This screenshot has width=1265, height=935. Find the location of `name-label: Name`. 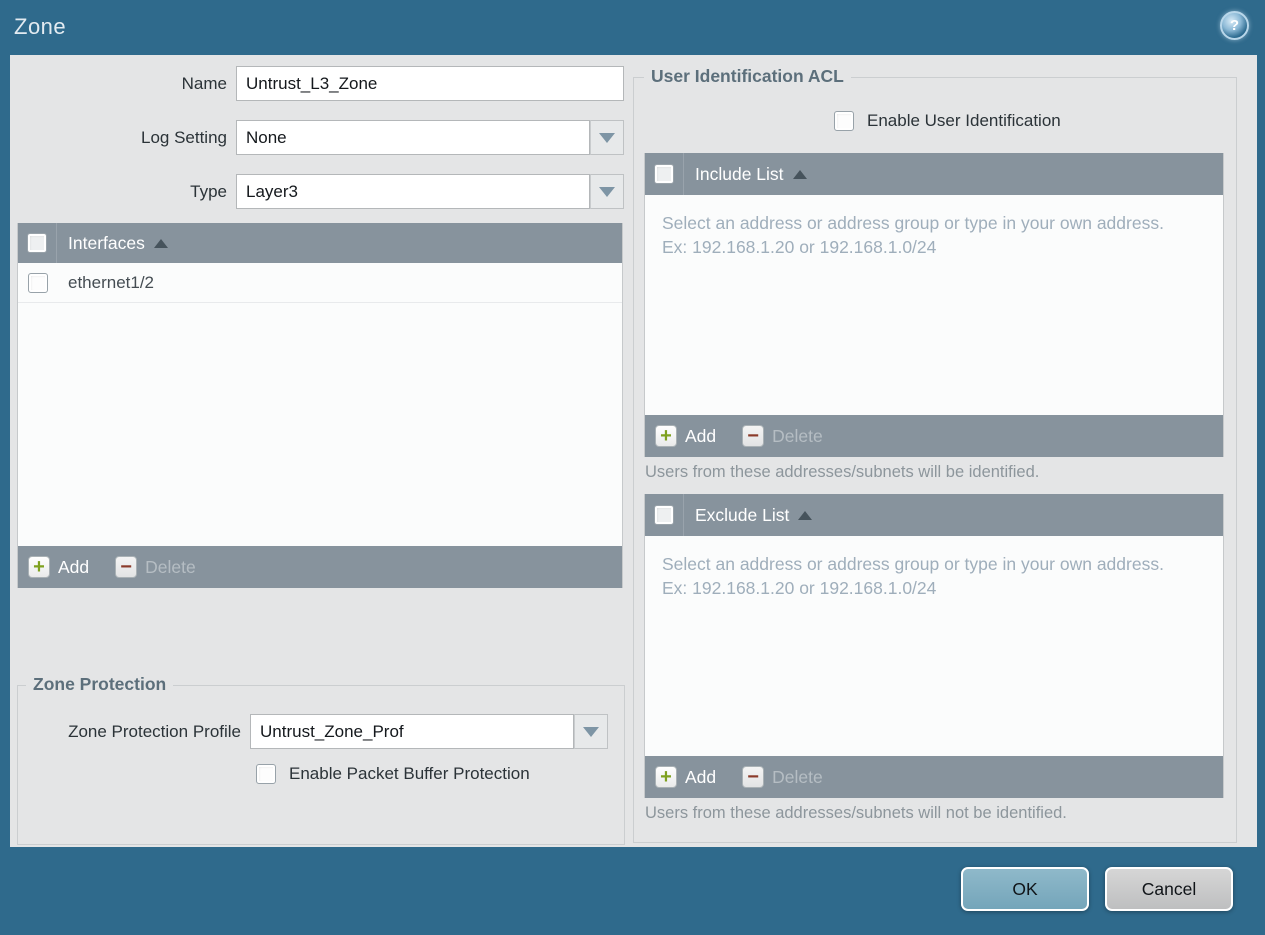

name-label: Name is located at coordinates (204, 83).